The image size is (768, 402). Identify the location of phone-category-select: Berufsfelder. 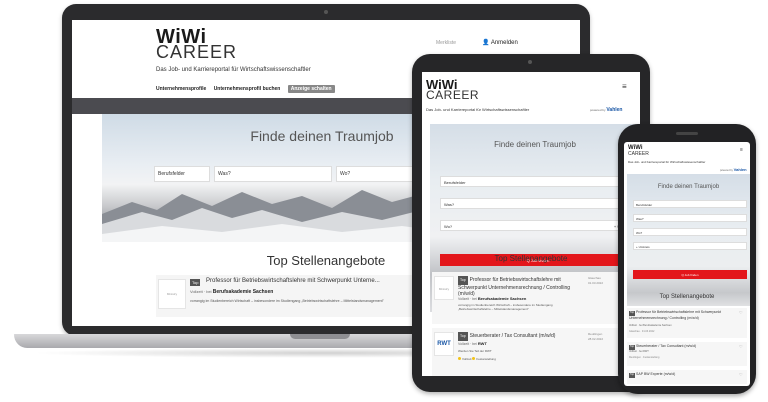
(690, 204).